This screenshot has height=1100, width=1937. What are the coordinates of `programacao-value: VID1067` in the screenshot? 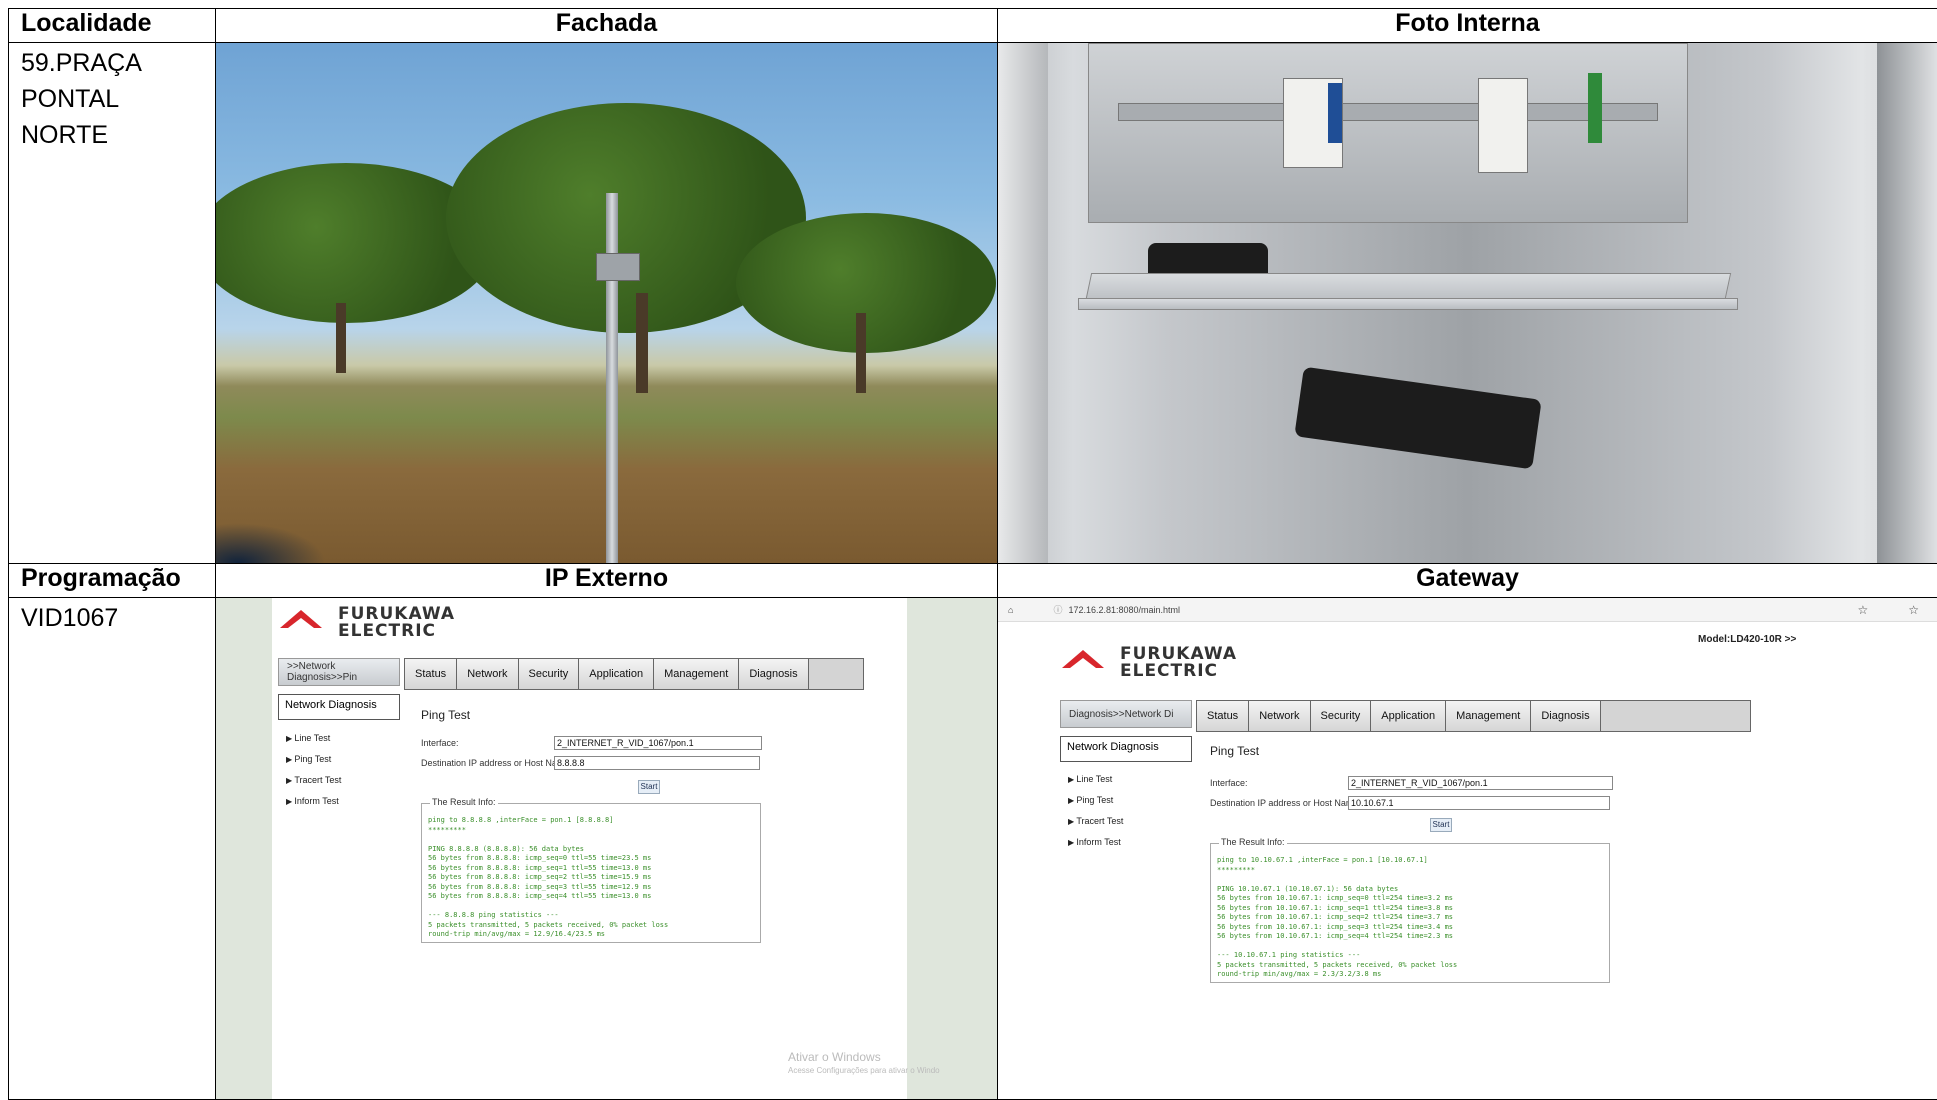 It's located at (112, 617).